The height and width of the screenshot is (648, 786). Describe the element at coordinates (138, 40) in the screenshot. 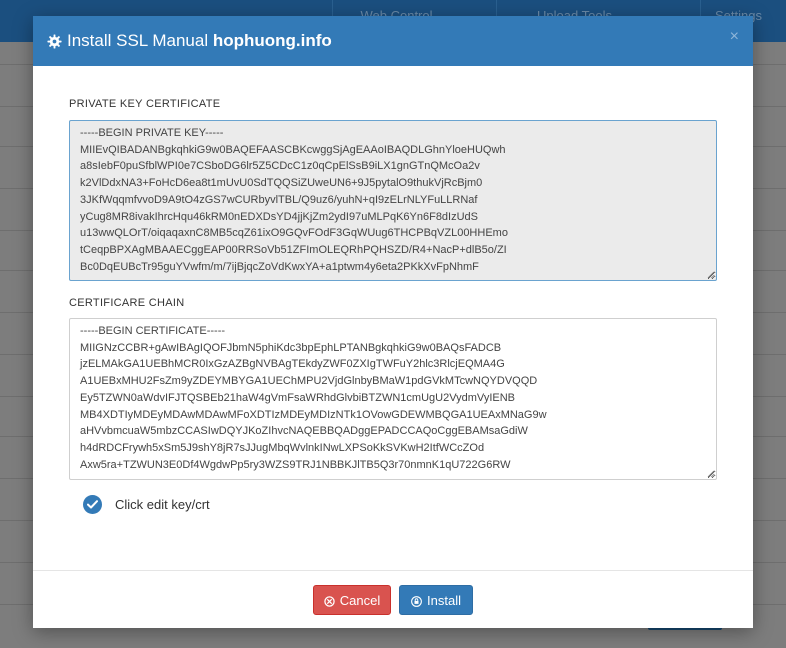

I see `modal-title-prefix: Install SSL Manual` at that location.